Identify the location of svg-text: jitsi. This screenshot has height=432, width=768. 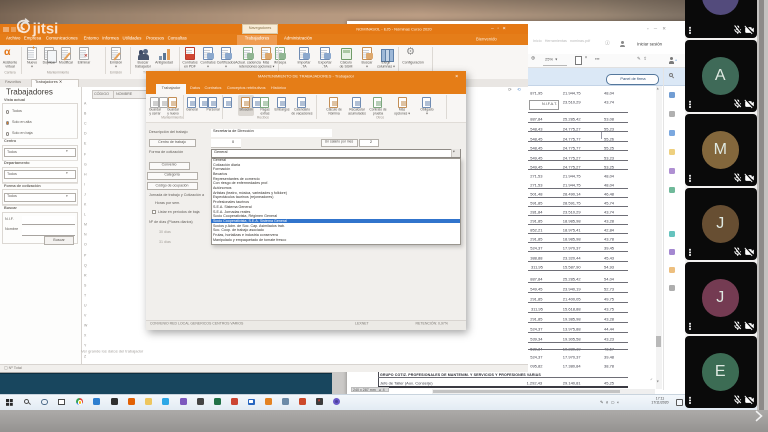
(45, 30).